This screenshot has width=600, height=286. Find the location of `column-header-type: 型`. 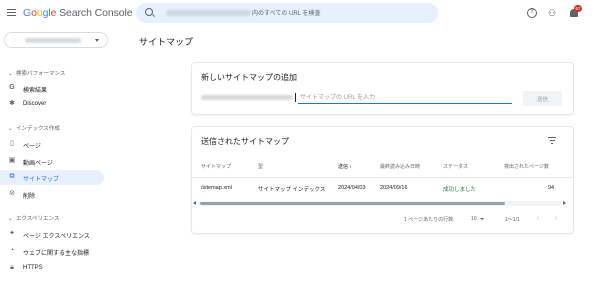

column-header-type: 型 is located at coordinates (260, 166).